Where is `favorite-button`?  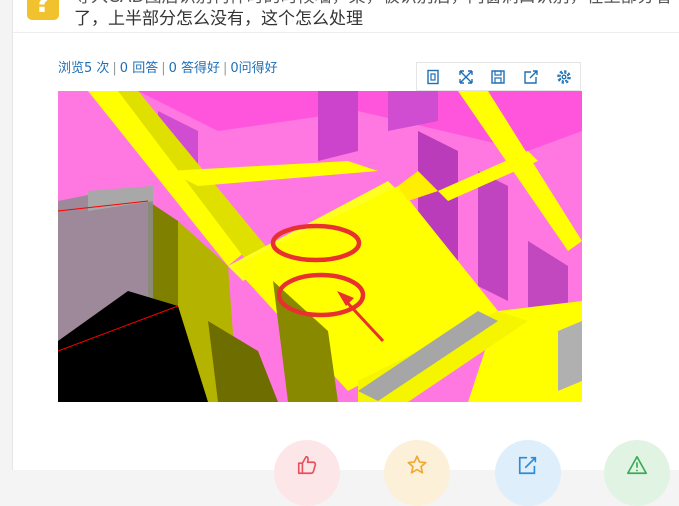
favorite-button is located at coordinates (417, 473).